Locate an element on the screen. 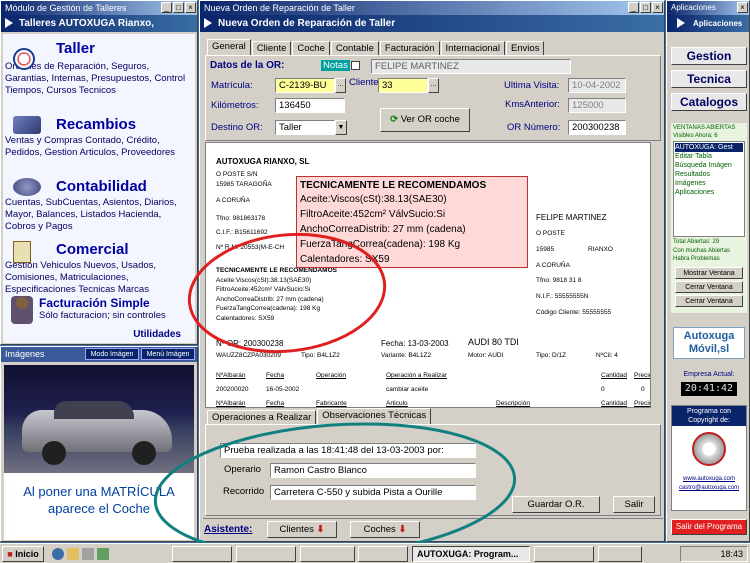  main-window-titlebar: Nueva Orden de Reparación de Taller _ □ × is located at coordinates (432, 8).